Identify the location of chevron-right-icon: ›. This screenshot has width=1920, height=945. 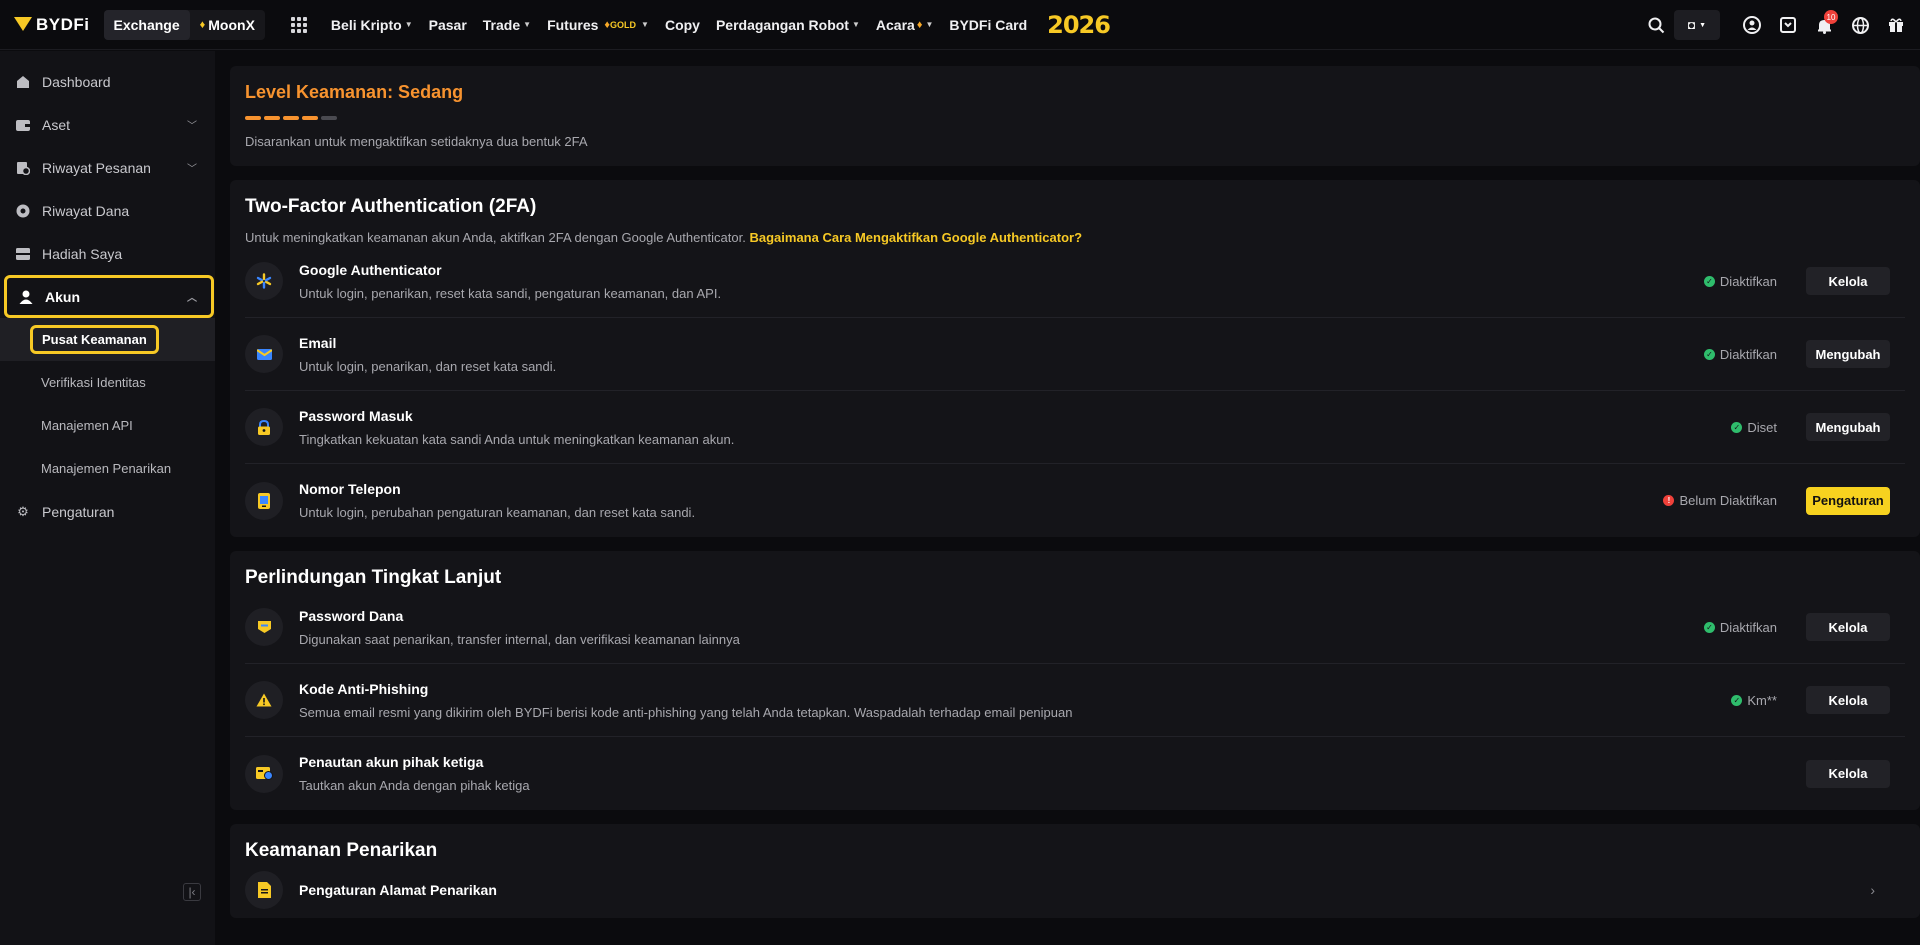
(1872, 890).